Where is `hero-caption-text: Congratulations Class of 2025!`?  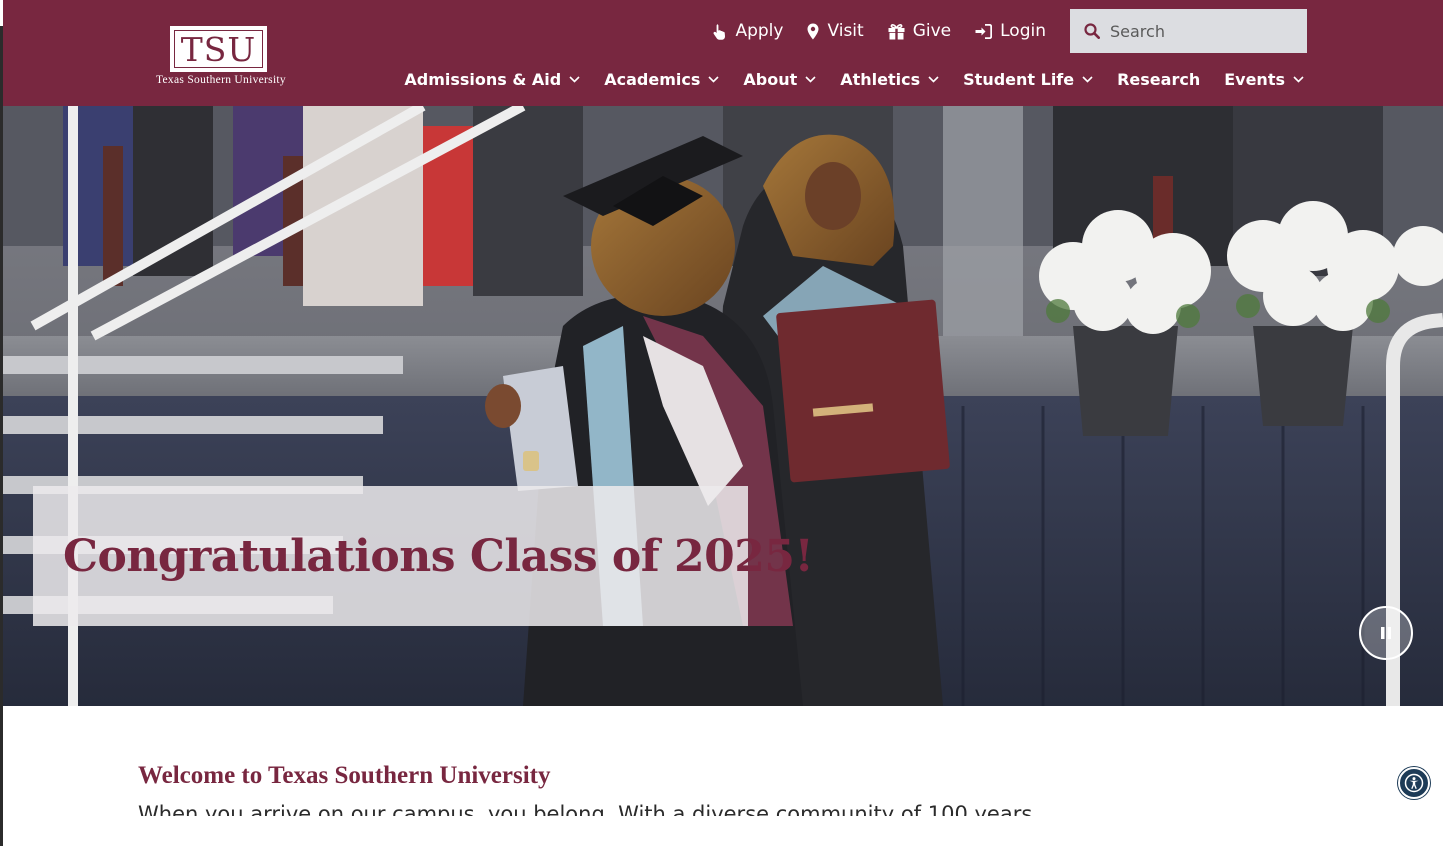
hero-caption-text: Congratulations Class of 2025! is located at coordinates (438, 556).